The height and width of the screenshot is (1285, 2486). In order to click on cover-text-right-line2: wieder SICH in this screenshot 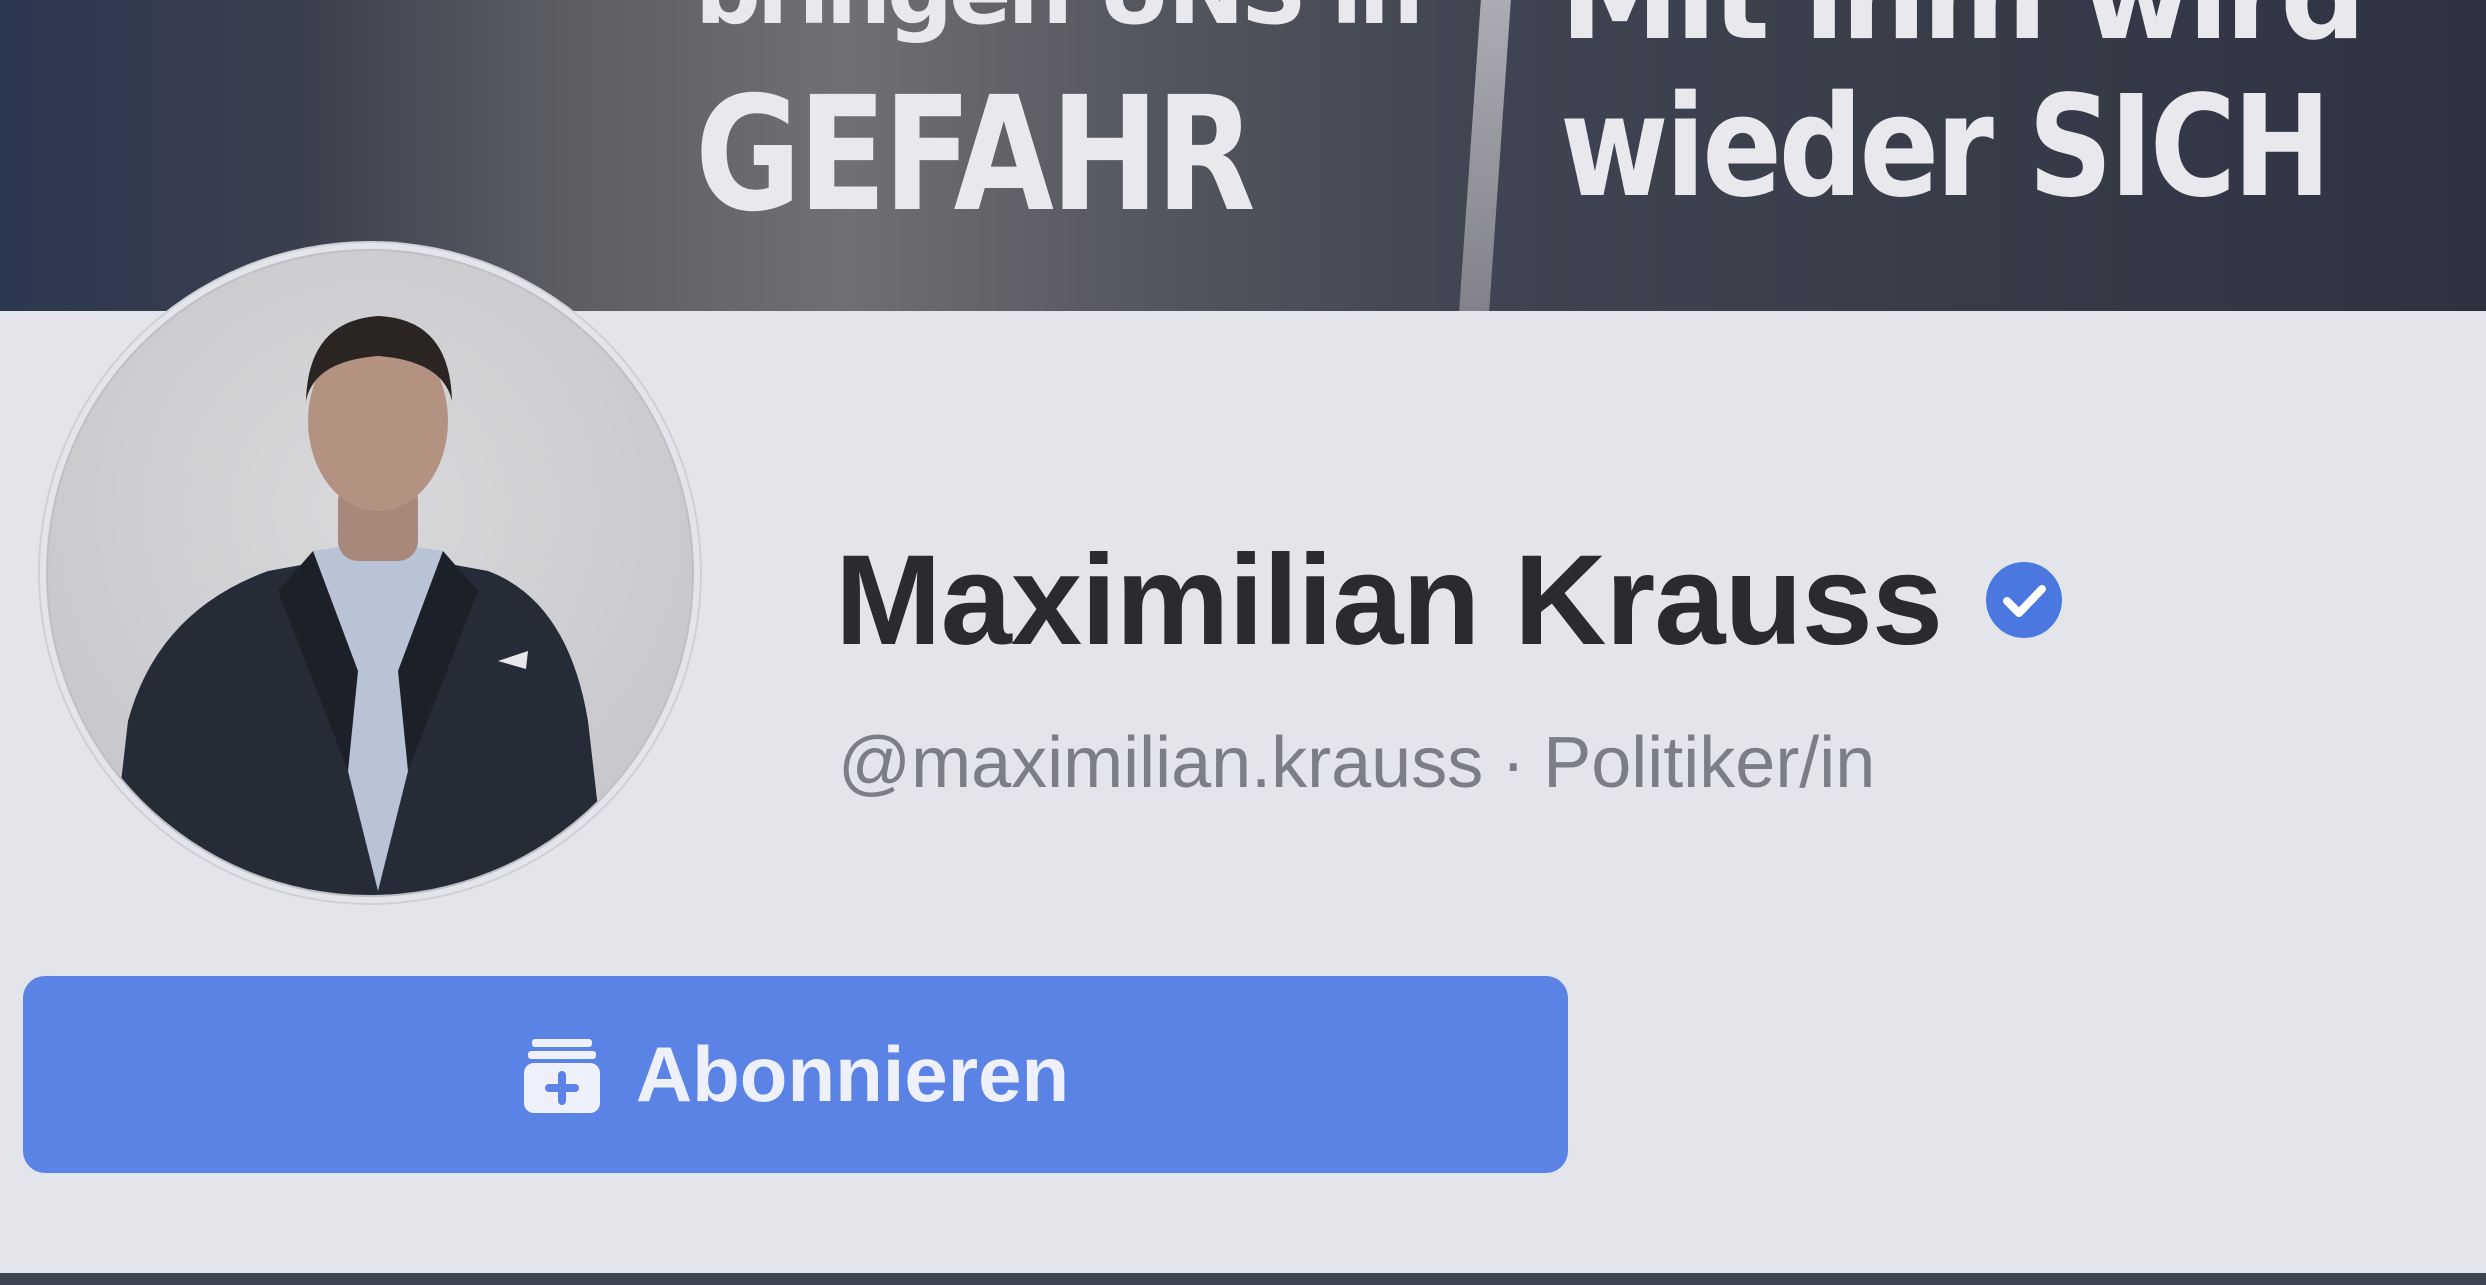, I will do `click(1945, 147)`.